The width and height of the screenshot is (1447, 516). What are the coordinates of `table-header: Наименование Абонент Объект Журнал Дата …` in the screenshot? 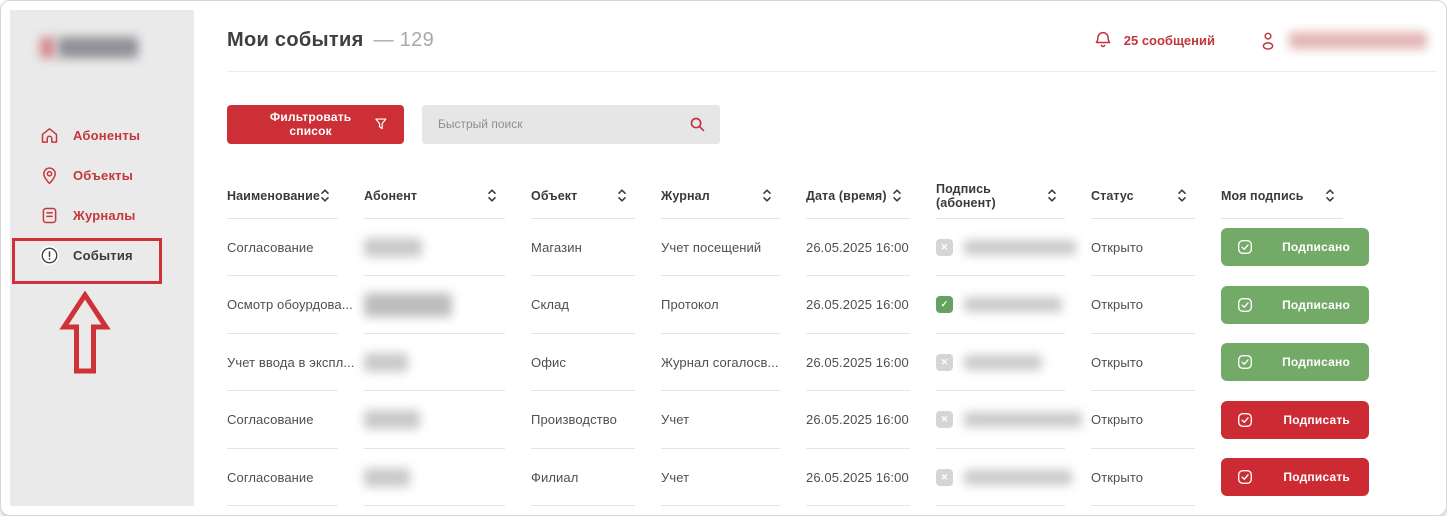 It's located at (798, 196).